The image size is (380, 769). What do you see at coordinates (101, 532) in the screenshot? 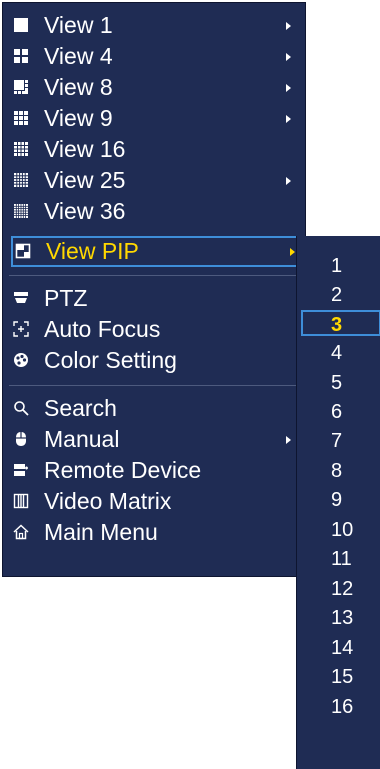
I see `menu-item-label: Main Menu` at bounding box center [101, 532].